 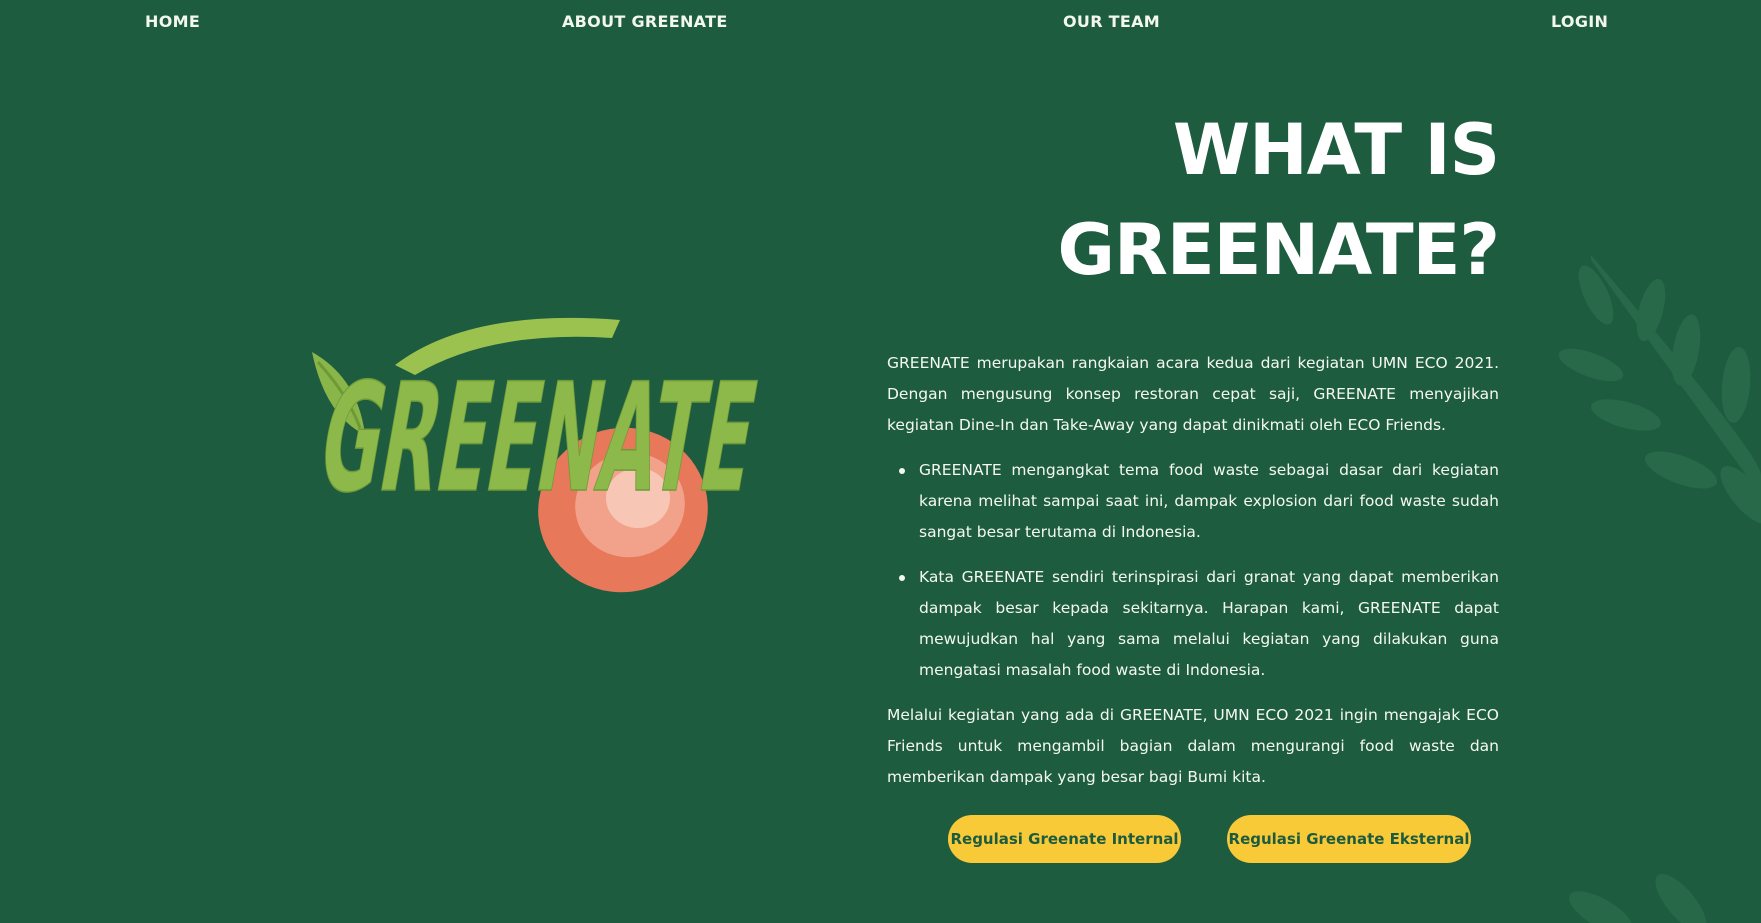 What do you see at coordinates (1349, 839) in the screenshot?
I see `regulasi-eksternal-button: Regulasi Greenate Eksternal` at bounding box center [1349, 839].